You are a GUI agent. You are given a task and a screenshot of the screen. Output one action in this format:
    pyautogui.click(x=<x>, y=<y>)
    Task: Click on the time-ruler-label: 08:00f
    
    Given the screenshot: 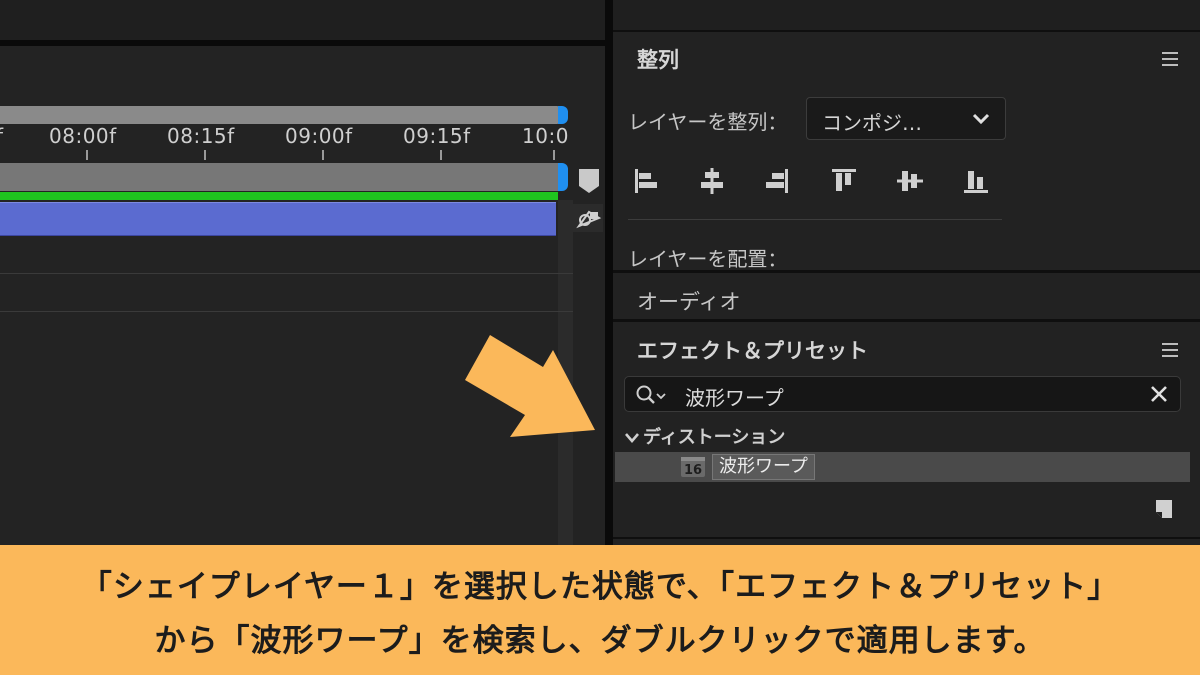 What is the action you would take?
    pyautogui.click(x=83, y=136)
    